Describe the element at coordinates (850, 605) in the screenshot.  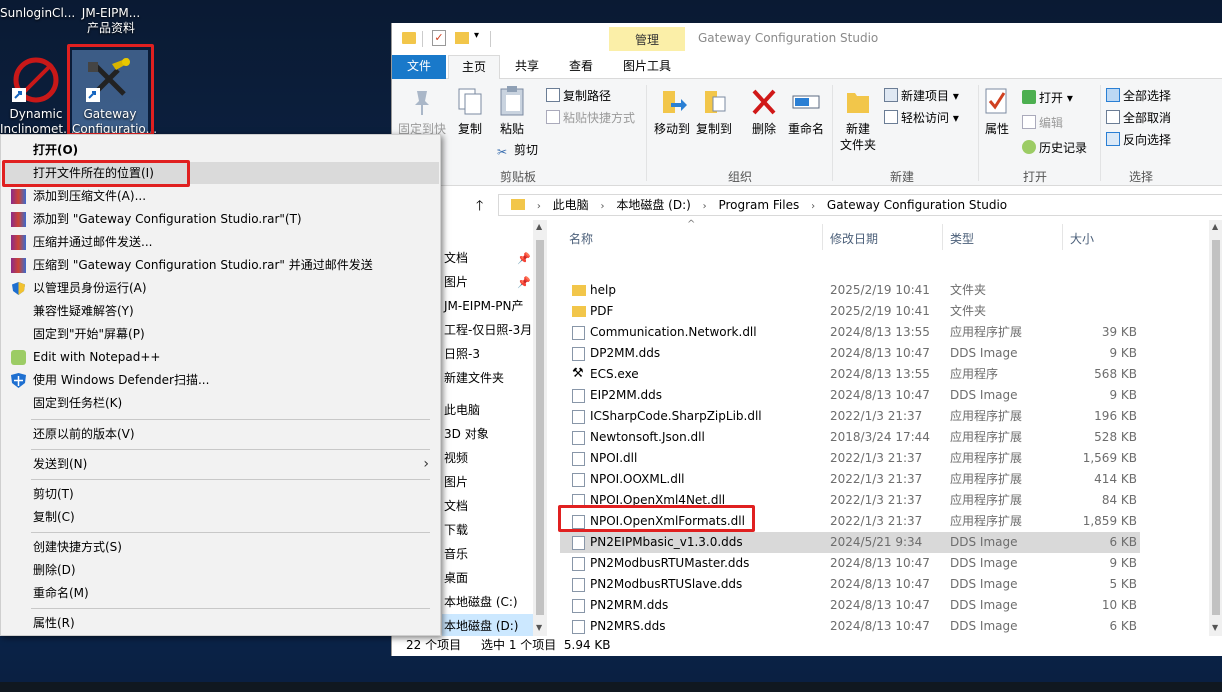
I see `file-row: PN2MRM.dds 2024/8/13 10:47 DDS Image 10 KB` at that location.